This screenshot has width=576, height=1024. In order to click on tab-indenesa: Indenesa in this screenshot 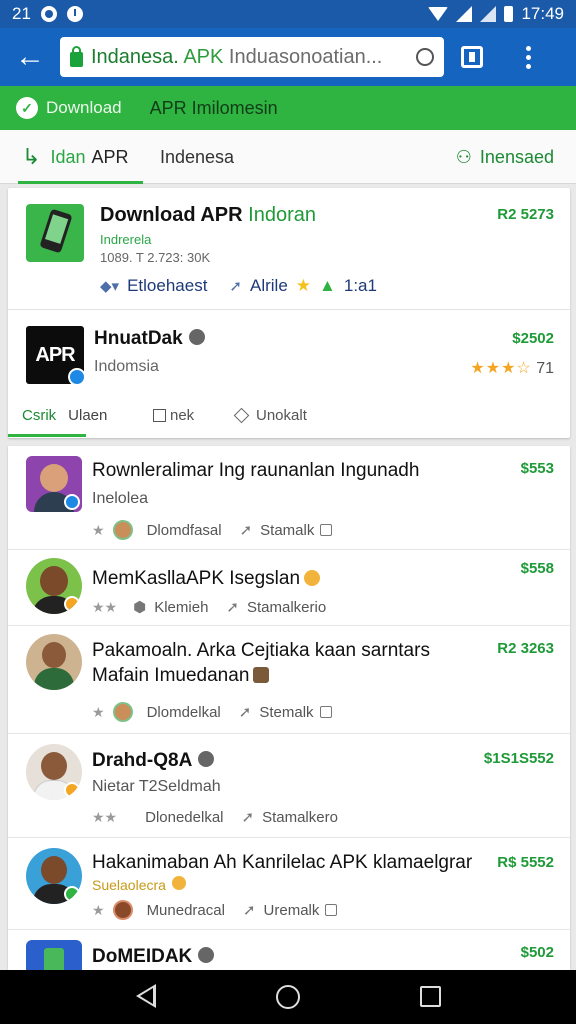, I will do `click(197, 157)`.